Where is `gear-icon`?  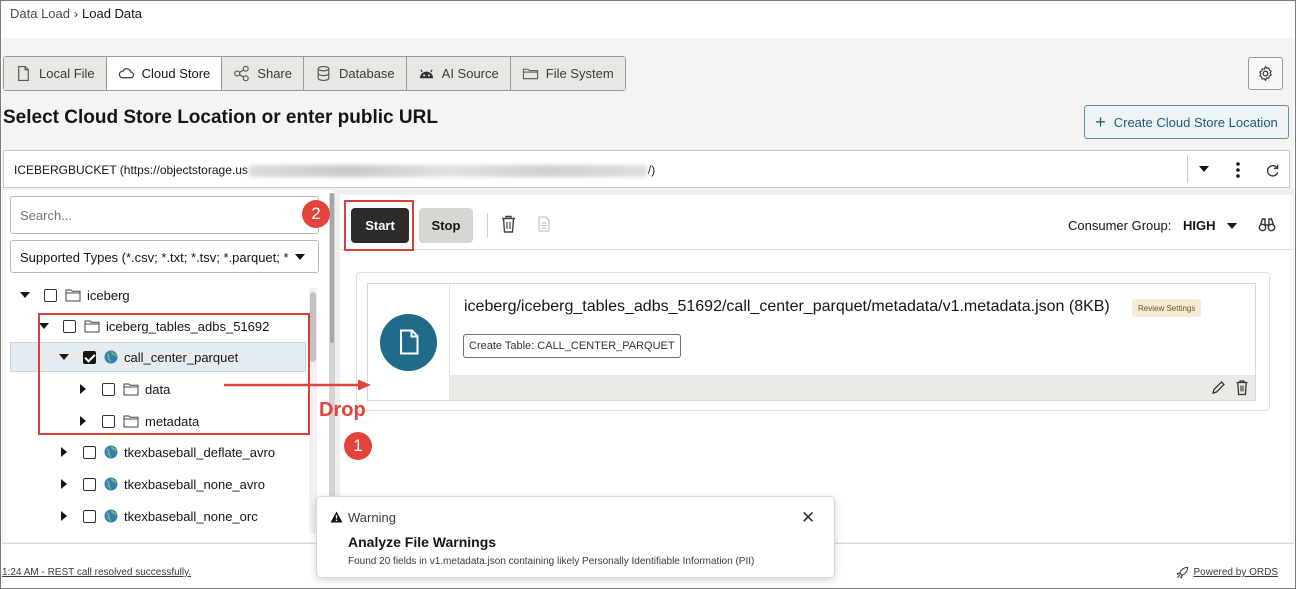 gear-icon is located at coordinates (1265, 73).